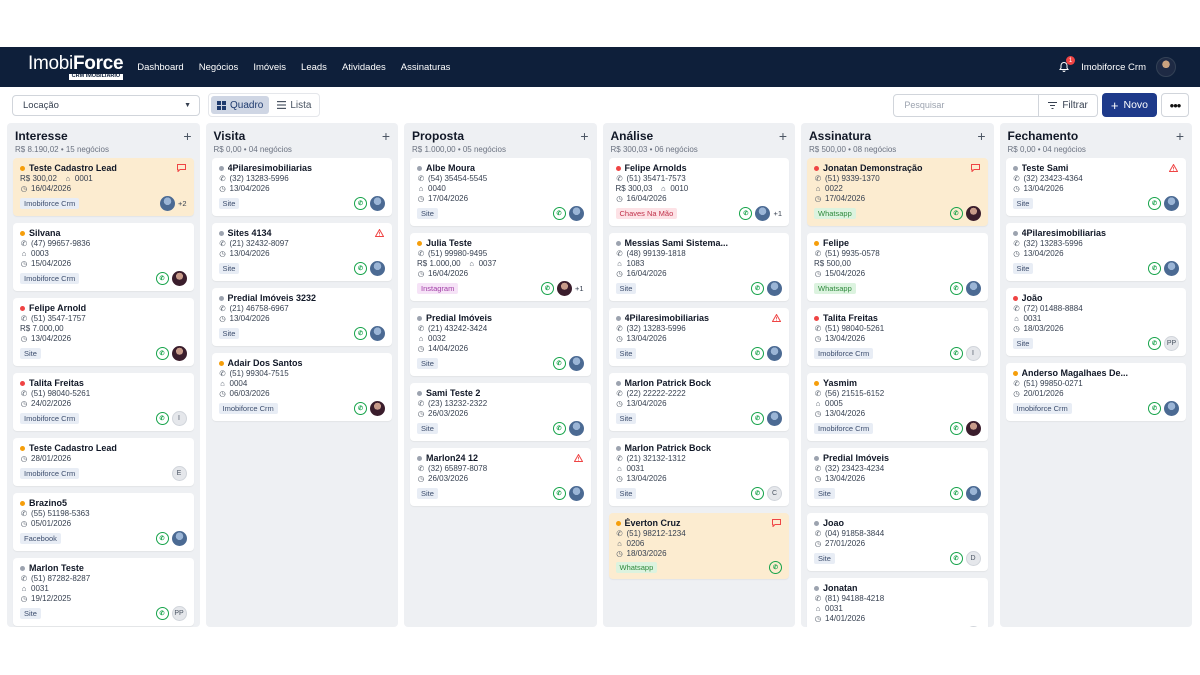  Describe the element at coordinates (76, 67) in the screenshot. I see `logo: ImobiForce CRM IMOBILIÁRIO` at that location.